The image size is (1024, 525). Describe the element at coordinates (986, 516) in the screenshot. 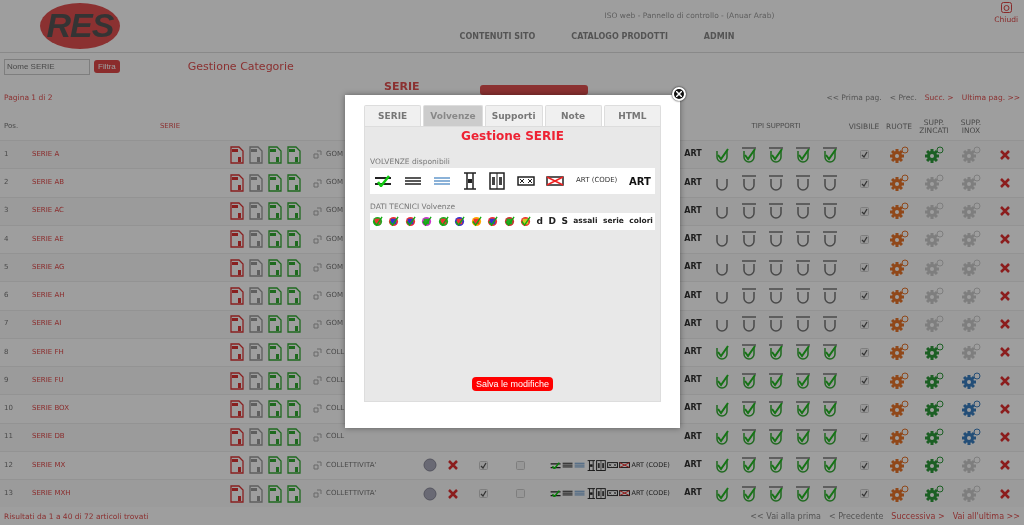

I see `pager-link: Vai all'ultima >>` at that location.